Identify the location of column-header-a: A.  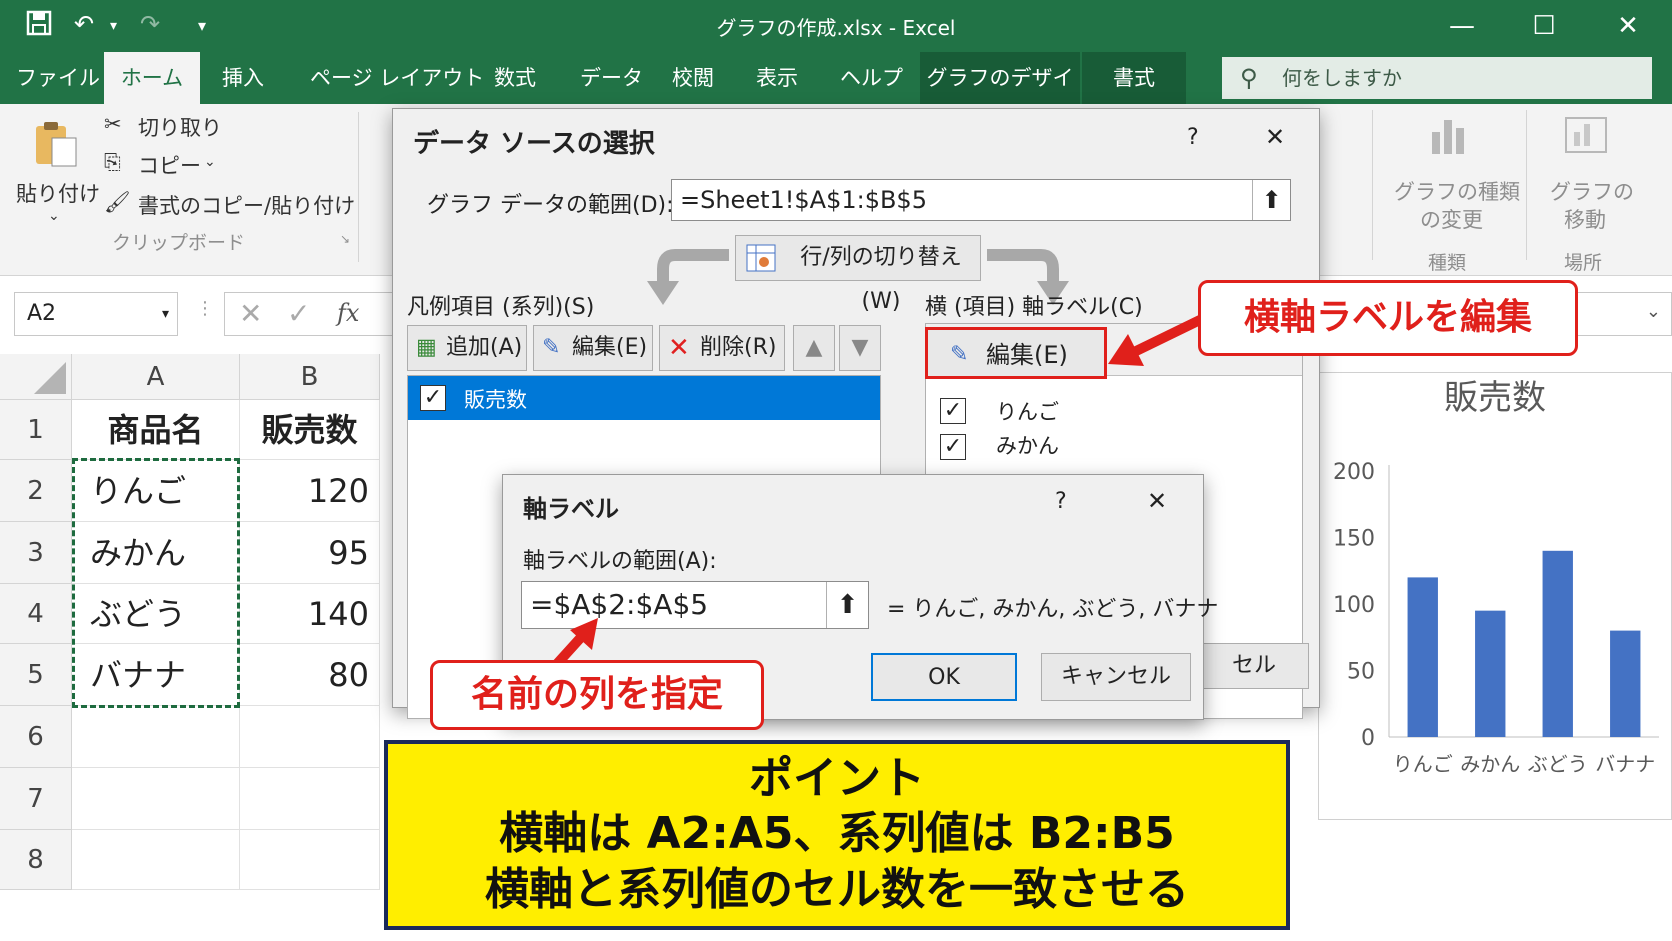
(156, 377).